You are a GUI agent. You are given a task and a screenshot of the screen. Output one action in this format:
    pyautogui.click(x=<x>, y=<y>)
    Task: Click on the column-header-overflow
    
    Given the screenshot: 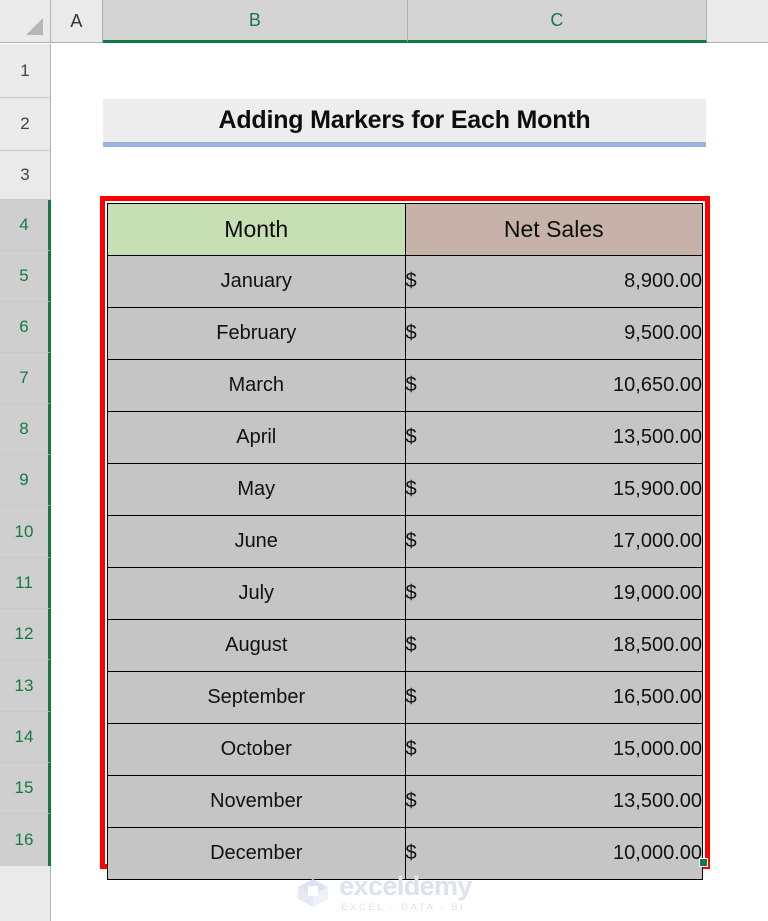 What is the action you would take?
    pyautogui.click(x=737, y=21)
    